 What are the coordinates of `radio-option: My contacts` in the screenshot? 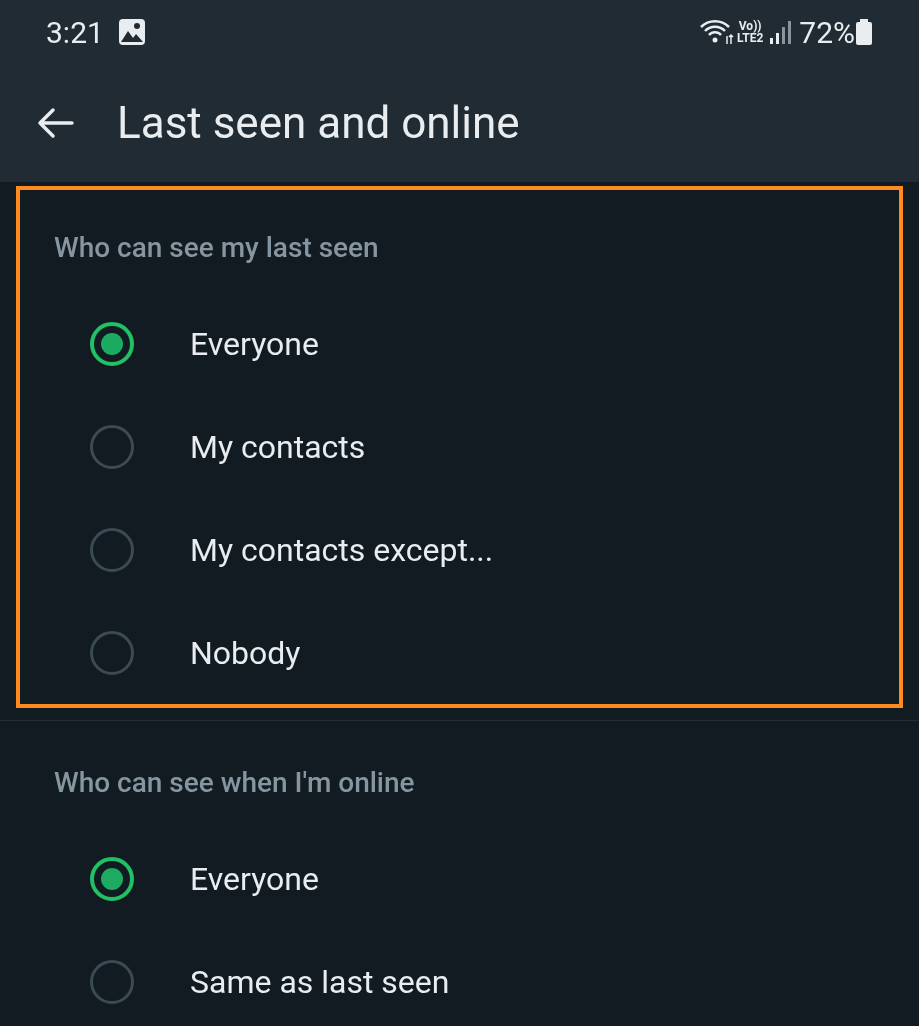 It's located at (459, 446).